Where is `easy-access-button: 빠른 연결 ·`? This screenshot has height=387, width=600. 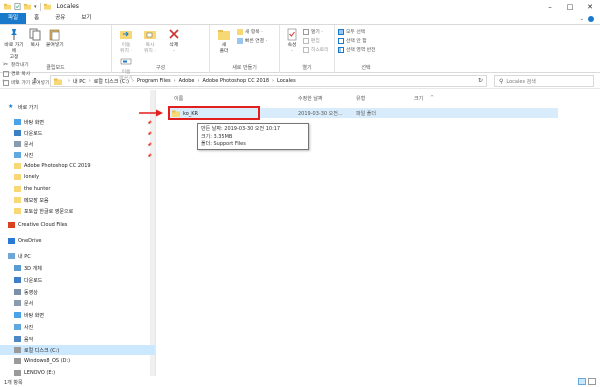
easy-access-button: 빠른 연결 · is located at coordinates (252, 40).